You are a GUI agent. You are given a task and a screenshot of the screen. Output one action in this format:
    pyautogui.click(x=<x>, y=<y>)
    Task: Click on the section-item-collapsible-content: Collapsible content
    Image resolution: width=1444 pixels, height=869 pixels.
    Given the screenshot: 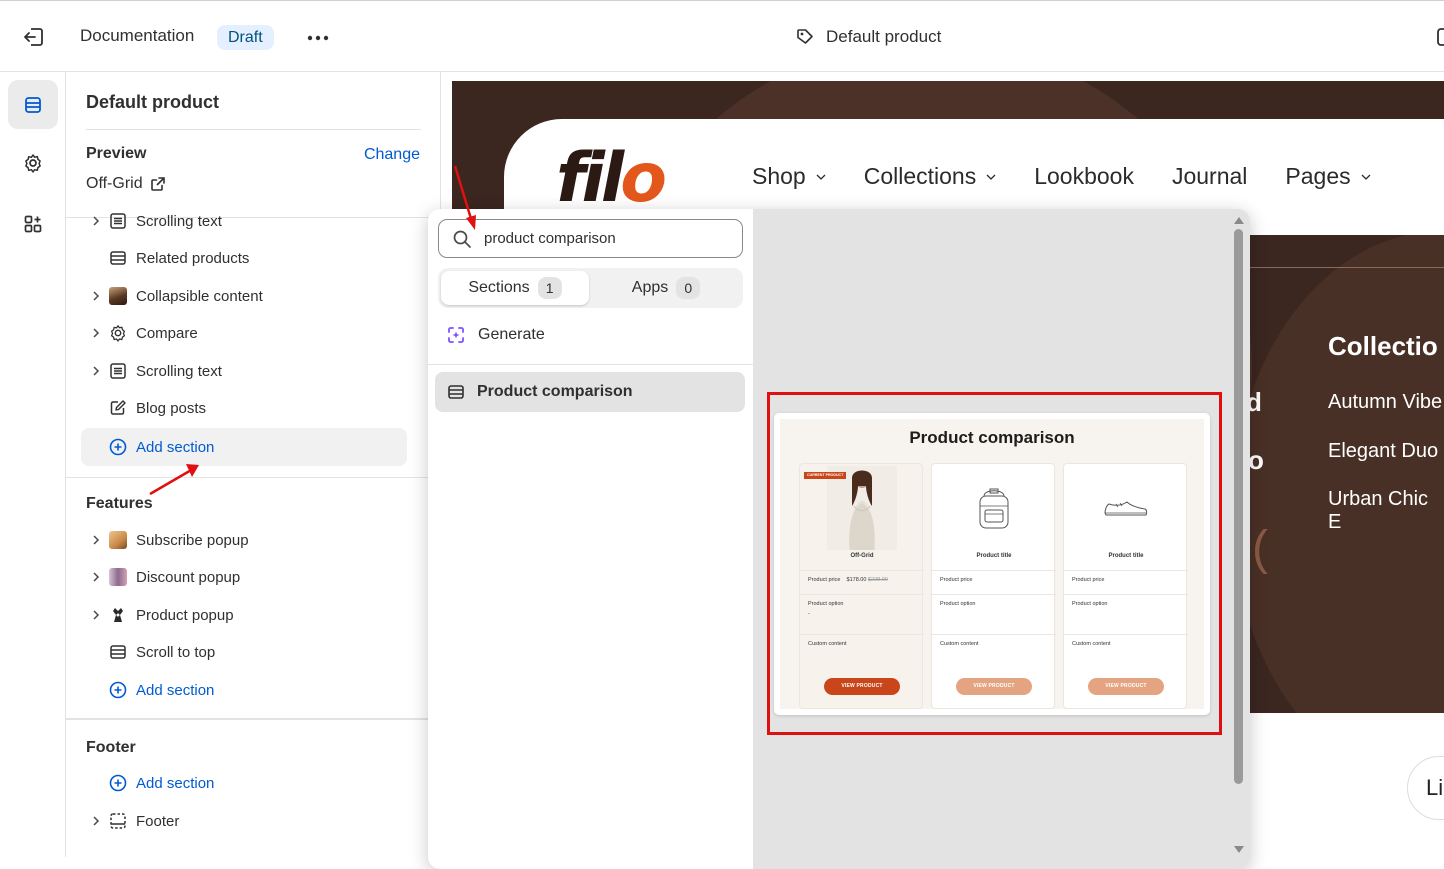 What is the action you would take?
    pyautogui.click(x=246, y=296)
    